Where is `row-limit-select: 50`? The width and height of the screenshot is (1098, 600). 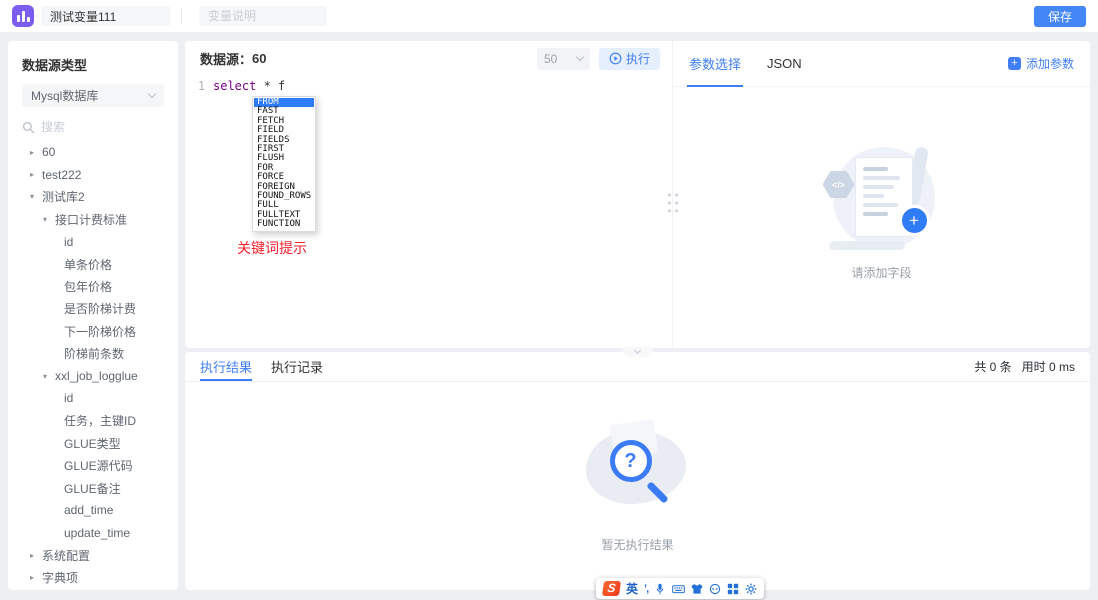
row-limit-select: 50 is located at coordinates (563, 58).